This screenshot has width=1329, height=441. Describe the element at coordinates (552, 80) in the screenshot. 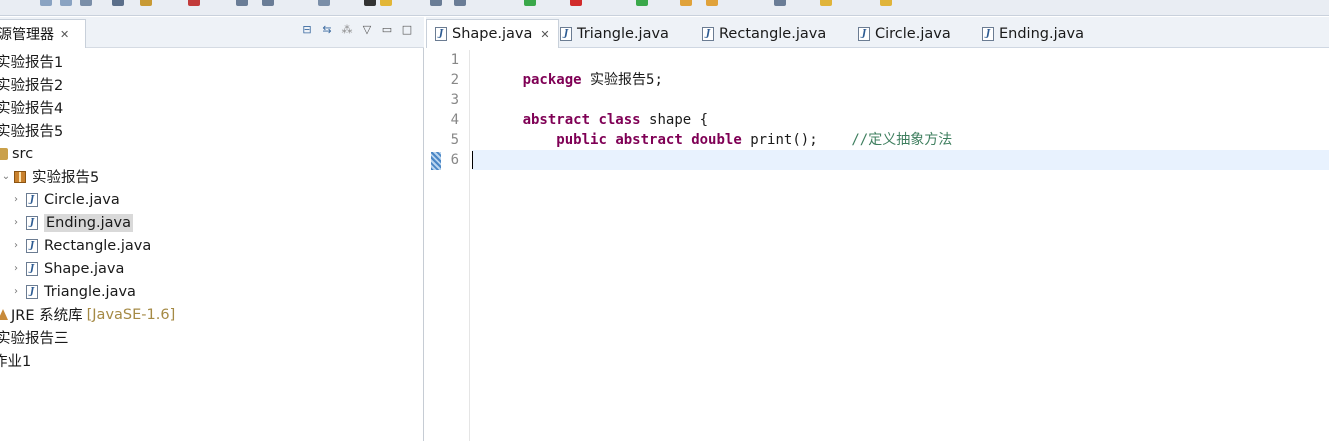

I see `keyword: package` at that location.